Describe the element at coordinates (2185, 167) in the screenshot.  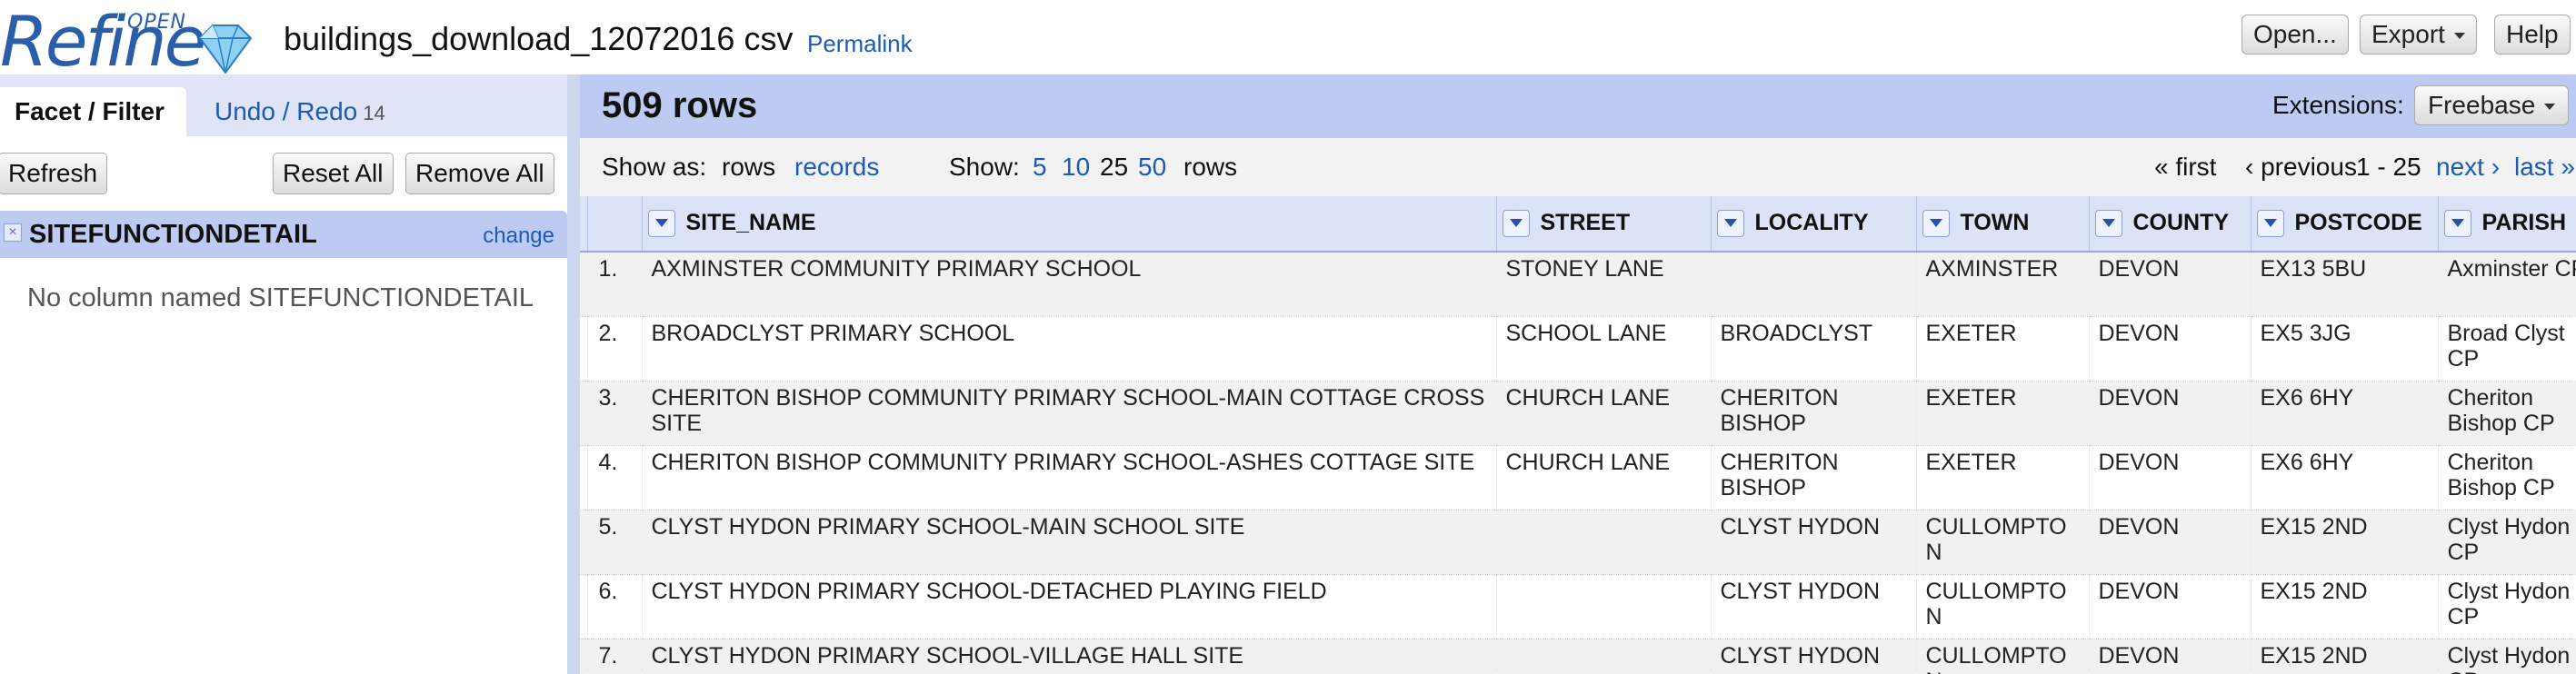
I see `first-page-link: « first` at that location.